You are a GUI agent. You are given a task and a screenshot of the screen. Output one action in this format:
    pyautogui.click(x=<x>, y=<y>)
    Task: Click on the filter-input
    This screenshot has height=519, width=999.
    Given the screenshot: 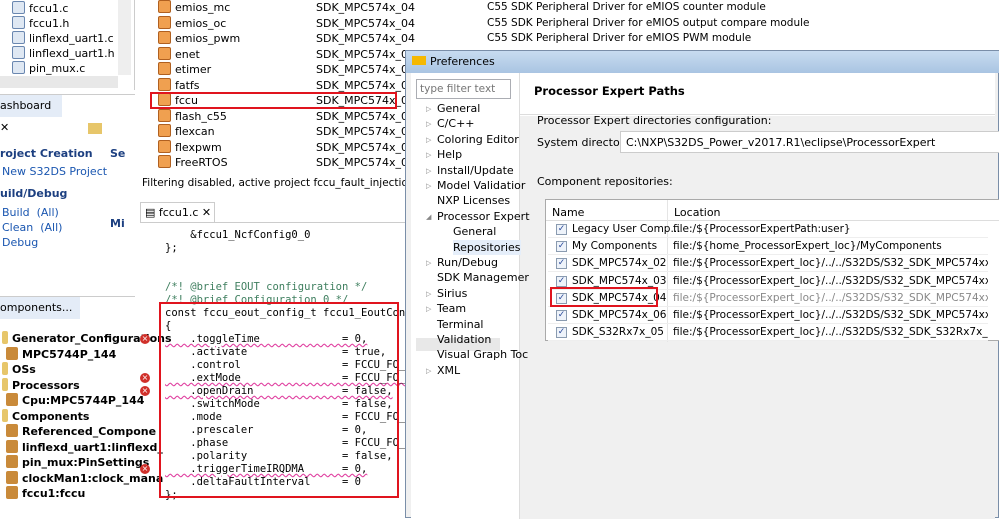 What is the action you would take?
    pyautogui.click(x=463, y=89)
    